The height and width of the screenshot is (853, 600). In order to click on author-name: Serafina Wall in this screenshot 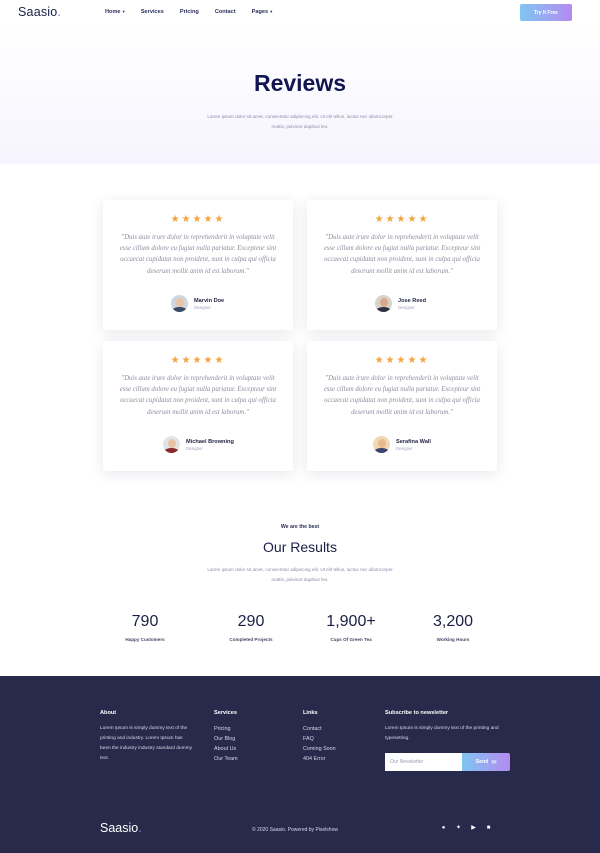, I will do `click(413, 441)`.